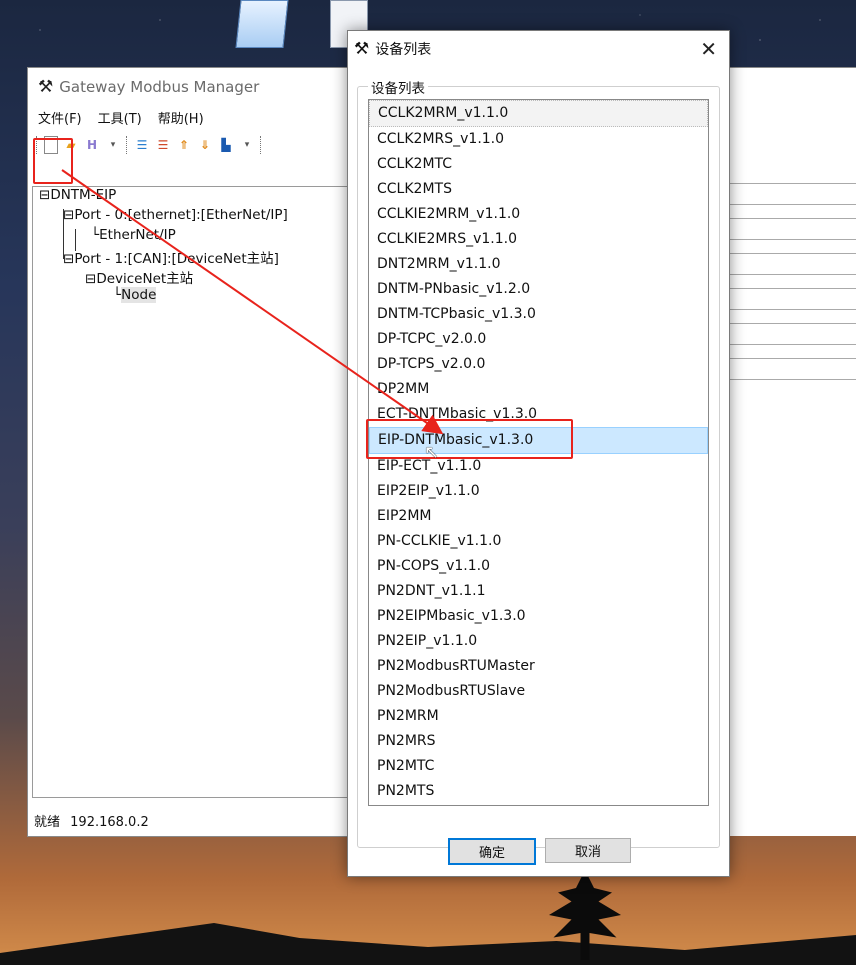 The height and width of the screenshot is (965, 856). I want to click on mouse-cursor-icon: ↖, so click(432, 452).